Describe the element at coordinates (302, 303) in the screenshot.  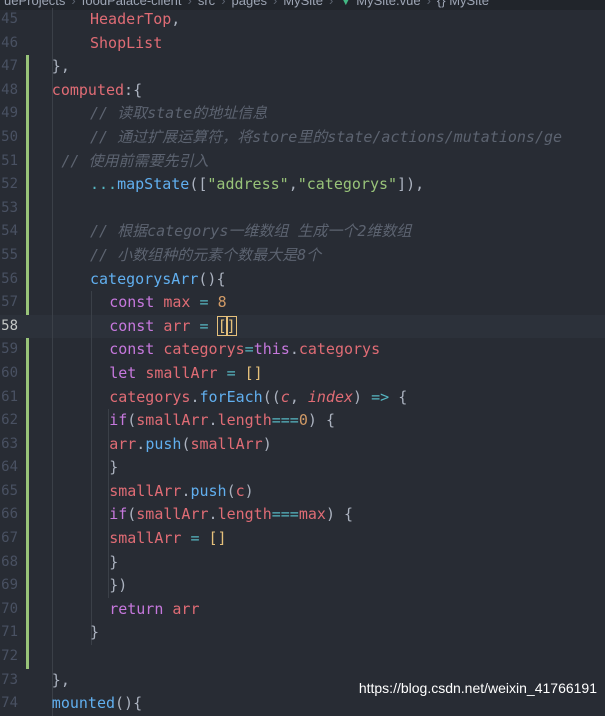
I see `code-line: 57 const max = 8` at that location.